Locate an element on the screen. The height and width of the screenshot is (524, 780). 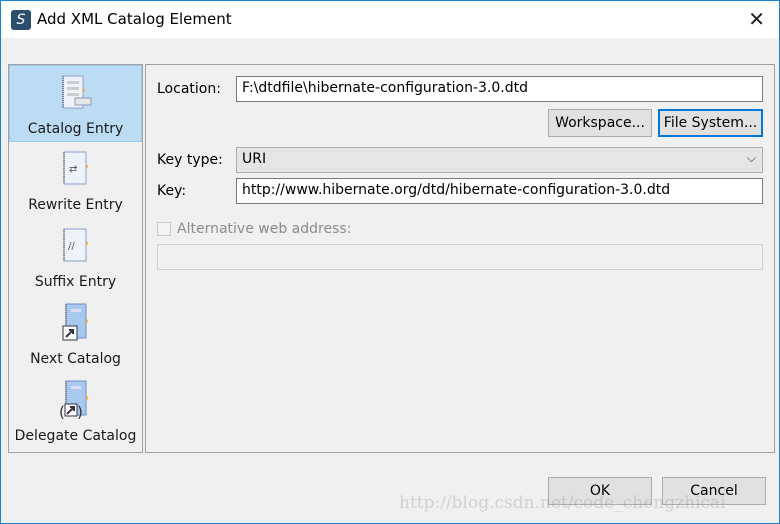
sidebar-item-delegate-catalog: () Delegate Catalog is located at coordinates (75, 411).